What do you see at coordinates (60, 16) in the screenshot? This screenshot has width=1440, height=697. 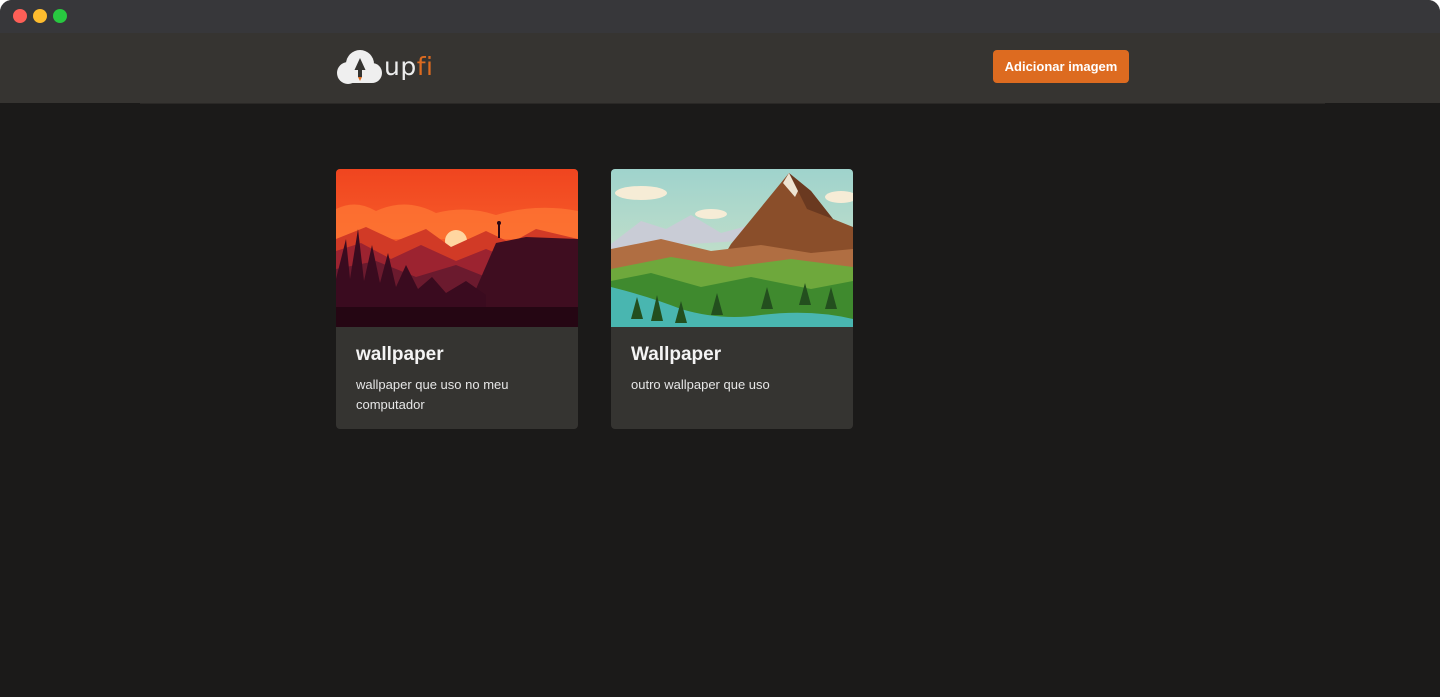 I see `window-maximize-button` at bounding box center [60, 16].